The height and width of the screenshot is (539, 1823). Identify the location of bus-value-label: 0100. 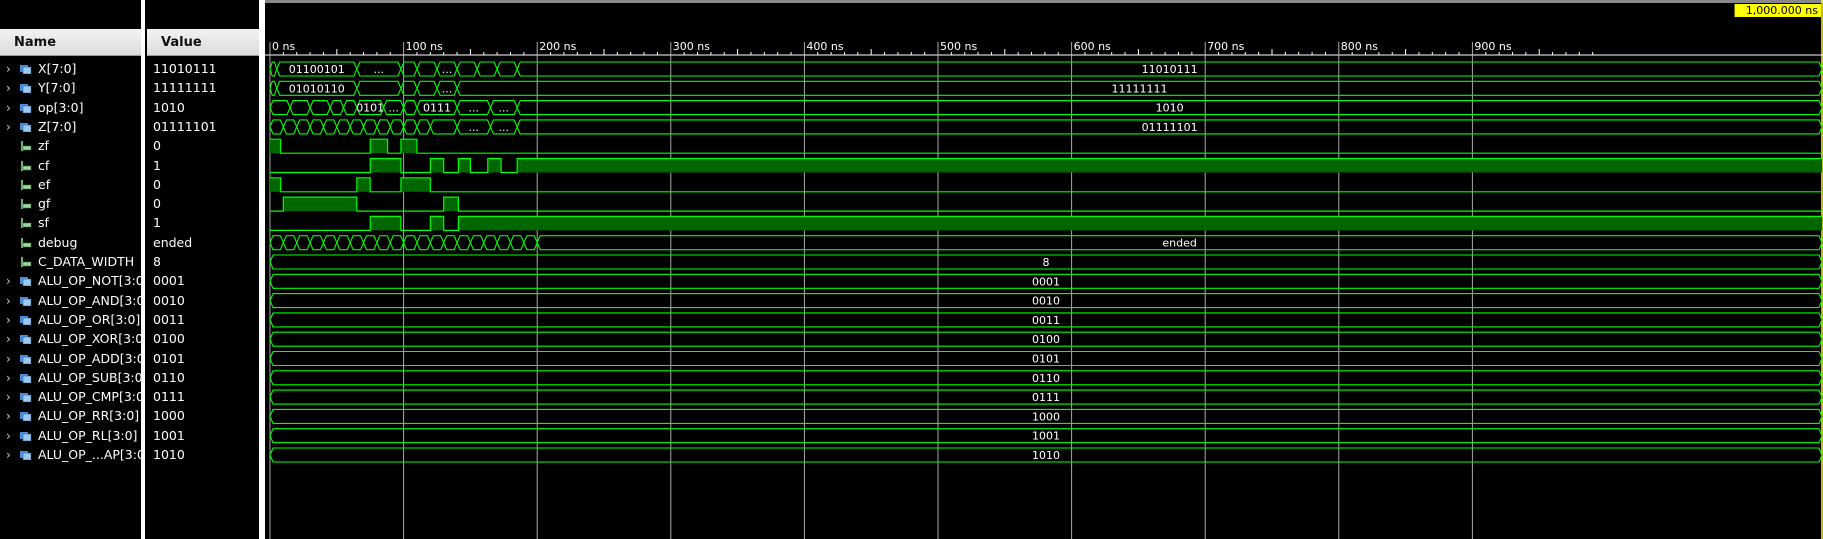
(1046, 339).